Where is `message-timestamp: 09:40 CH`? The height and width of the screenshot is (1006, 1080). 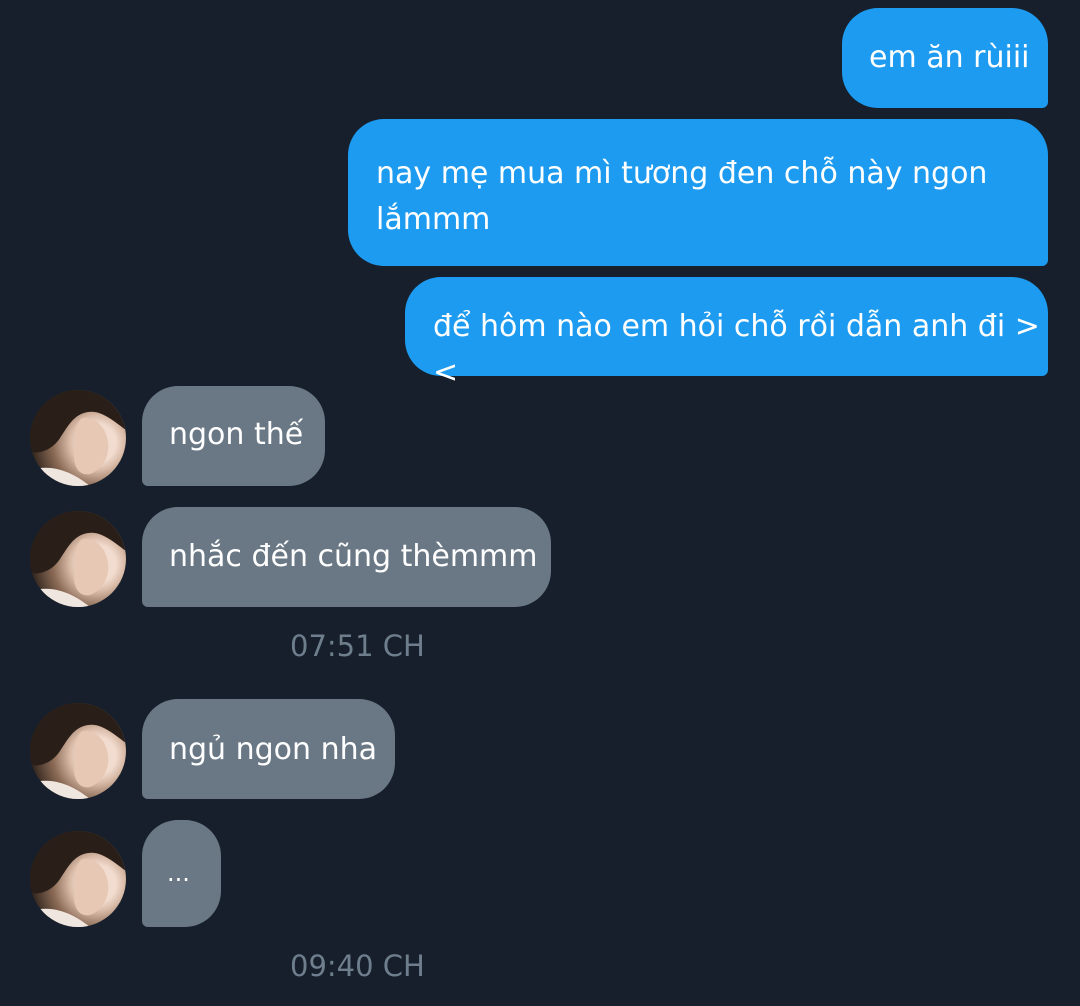
message-timestamp: 09:40 CH is located at coordinates (357, 966).